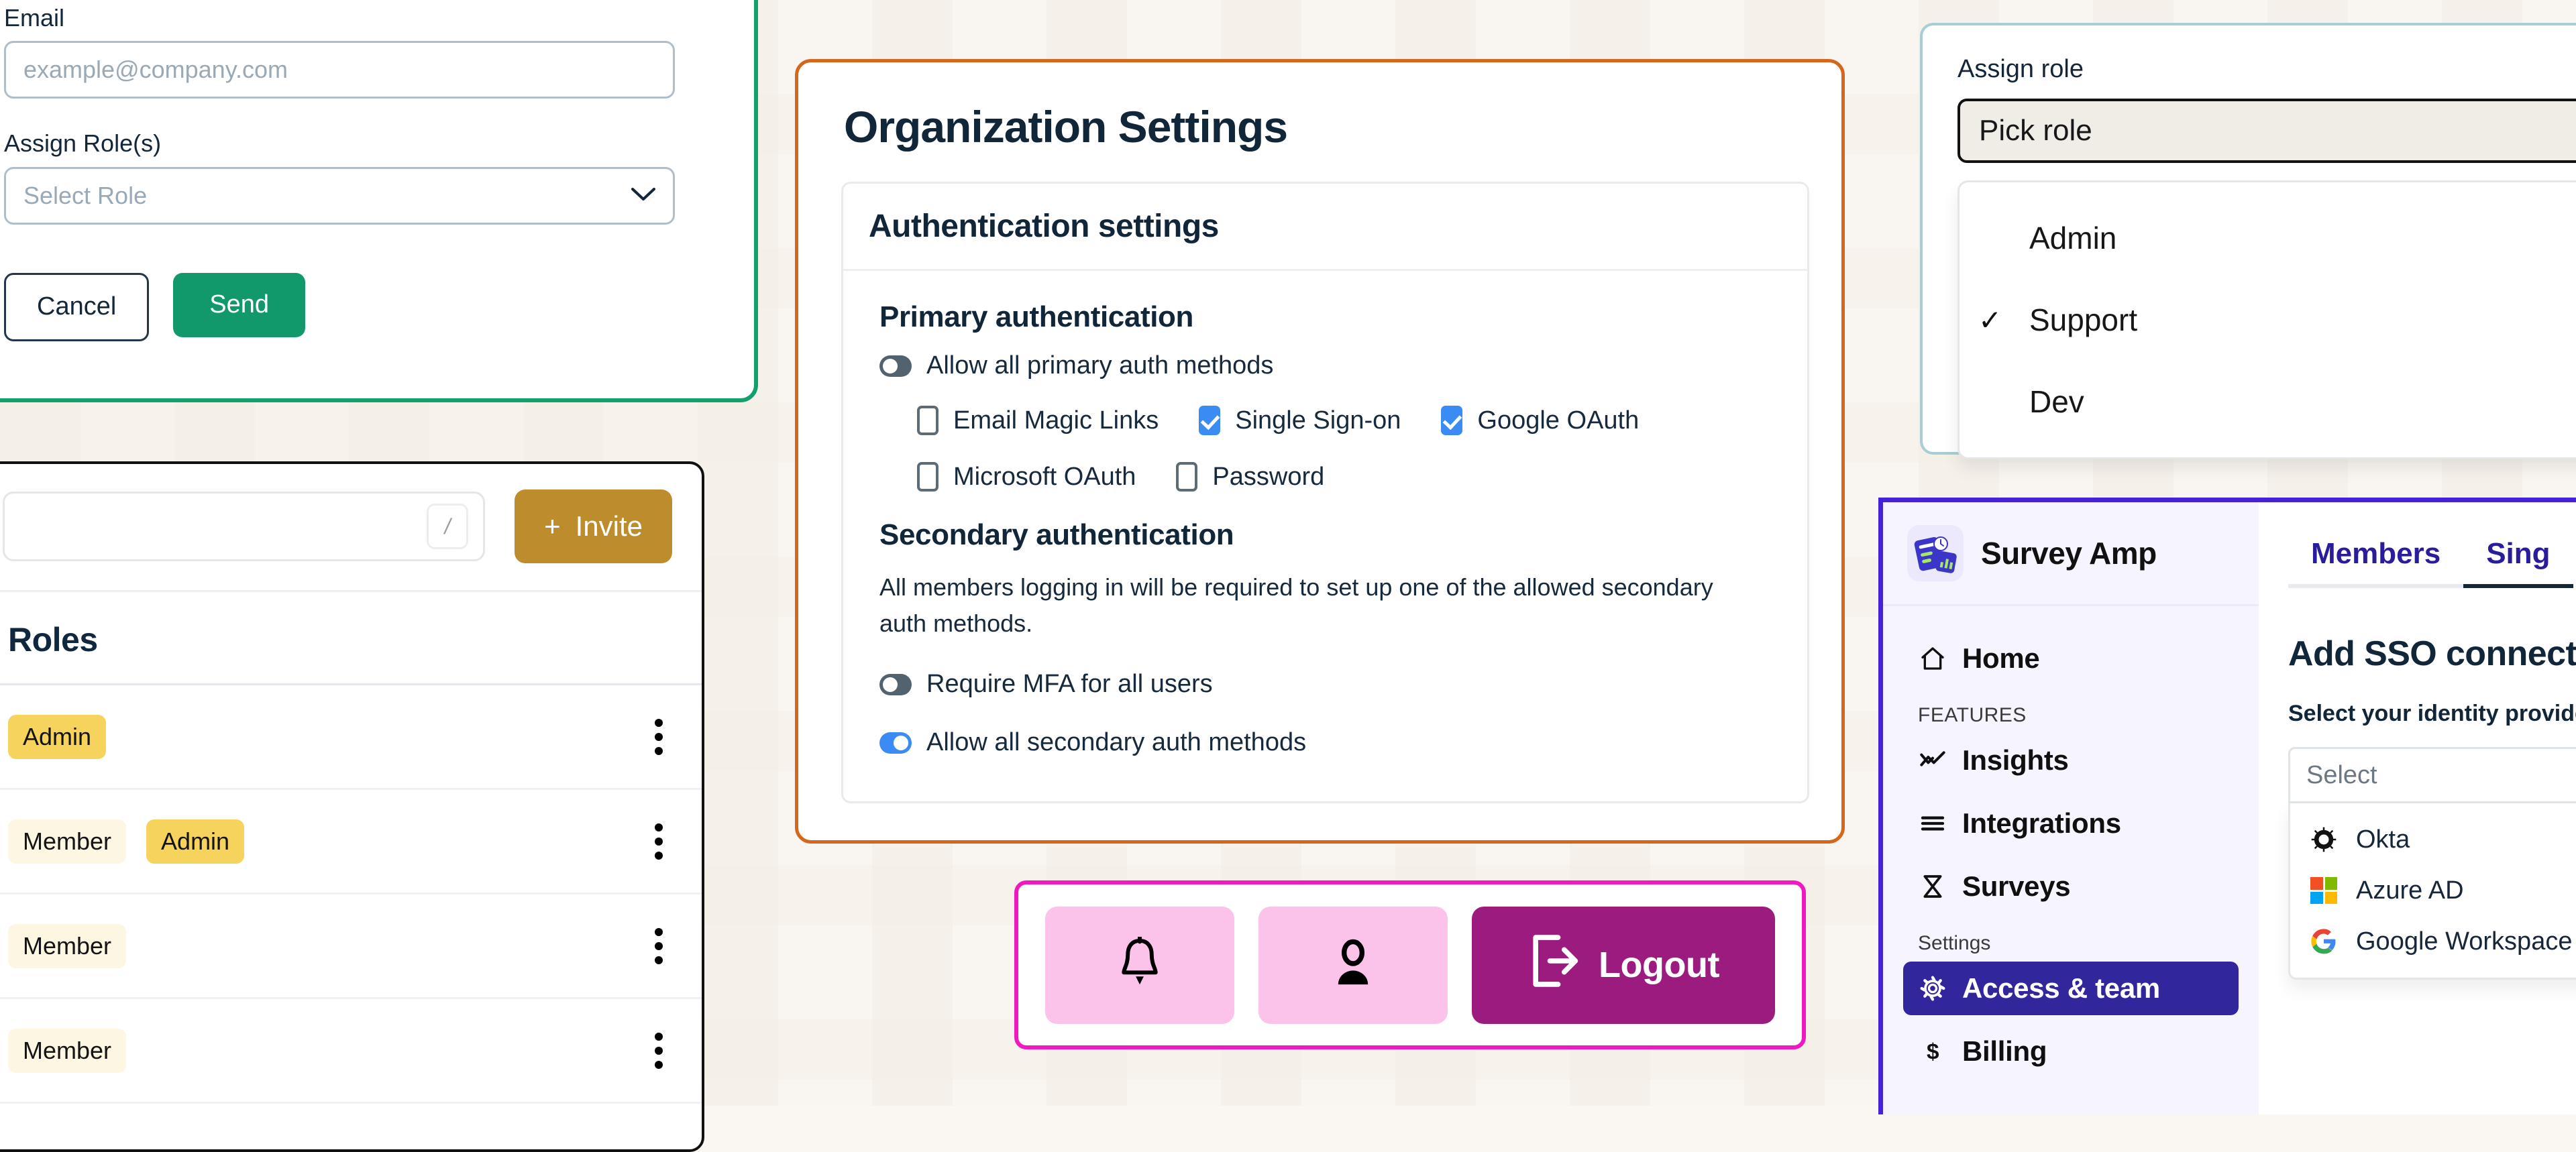 This screenshot has height=1152, width=2576. I want to click on roles-section: Roles Admin Member Admin Member Member, so click(351, 847).